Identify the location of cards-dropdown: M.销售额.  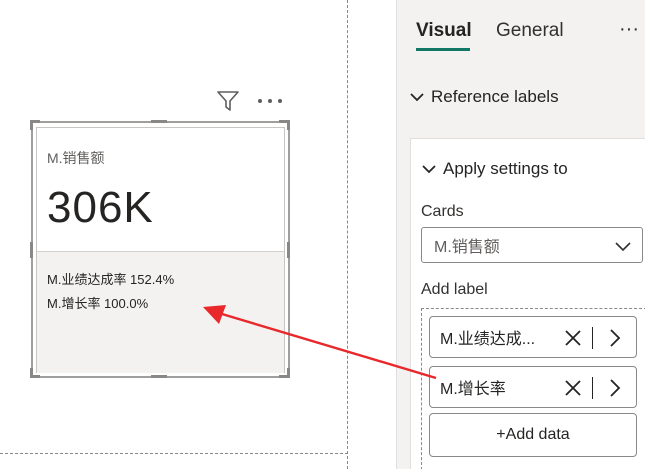
(532, 245).